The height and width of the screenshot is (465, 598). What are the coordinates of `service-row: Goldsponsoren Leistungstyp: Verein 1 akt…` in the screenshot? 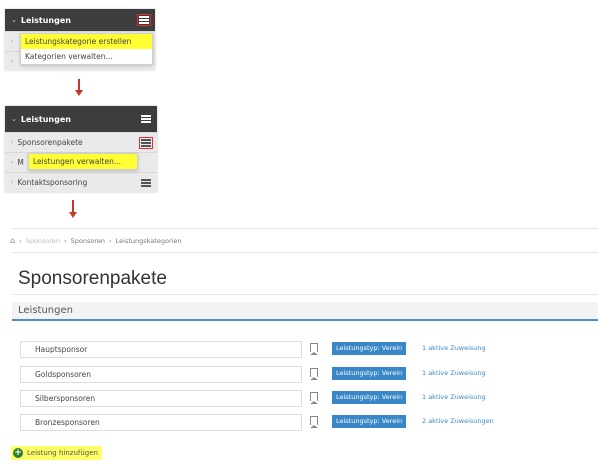 It's located at (309, 375).